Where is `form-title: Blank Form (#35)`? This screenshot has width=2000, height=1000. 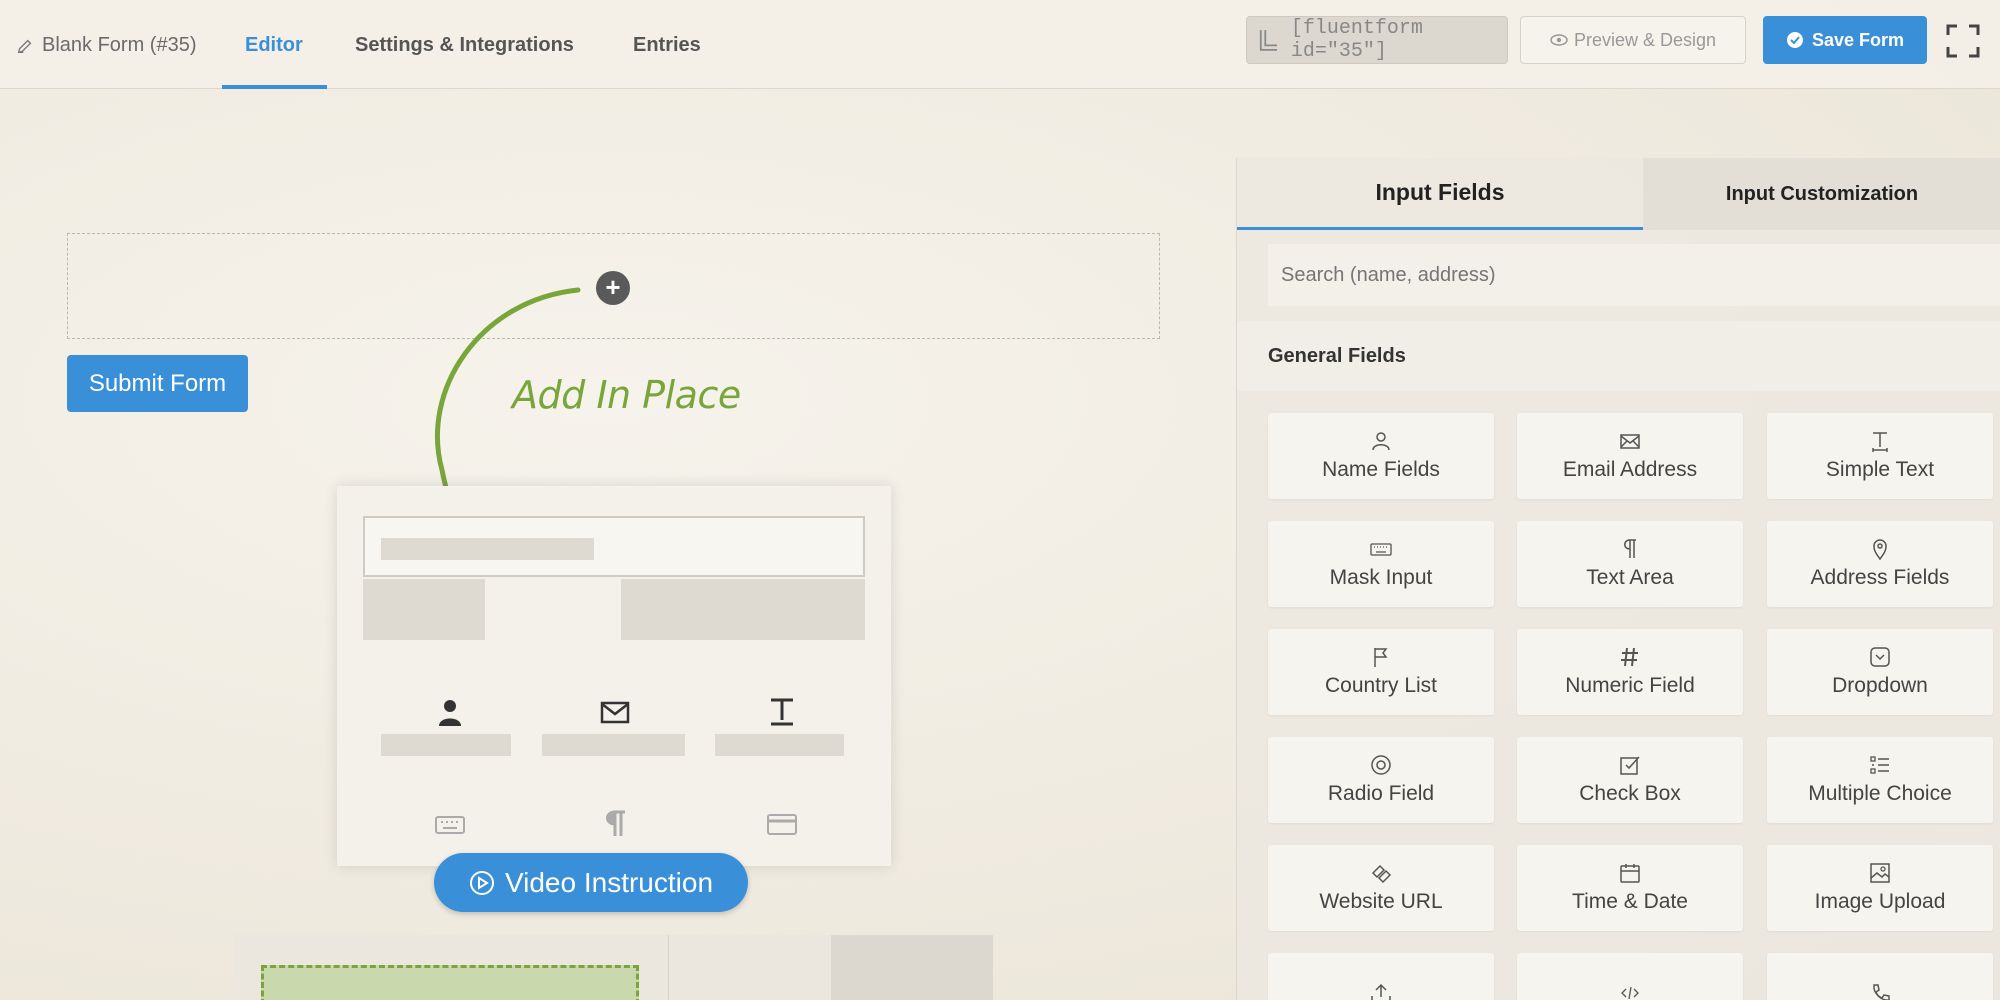 form-title: Blank Form (#35) is located at coordinates (106, 45).